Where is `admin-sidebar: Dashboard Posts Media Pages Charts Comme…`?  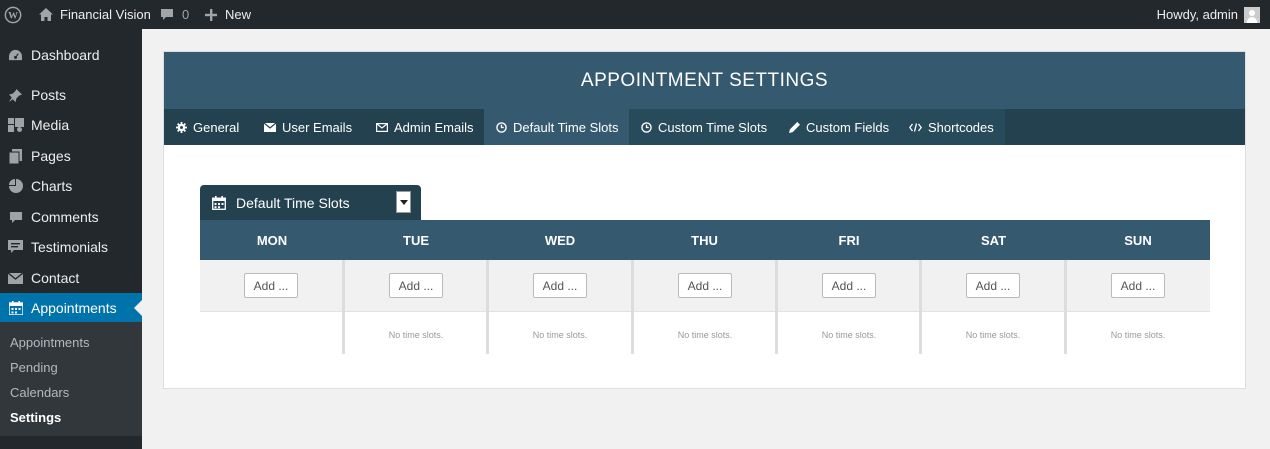
admin-sidebar: Dashboard Posts Media Pages Charts Comme… is located at coordinates (71, 239).